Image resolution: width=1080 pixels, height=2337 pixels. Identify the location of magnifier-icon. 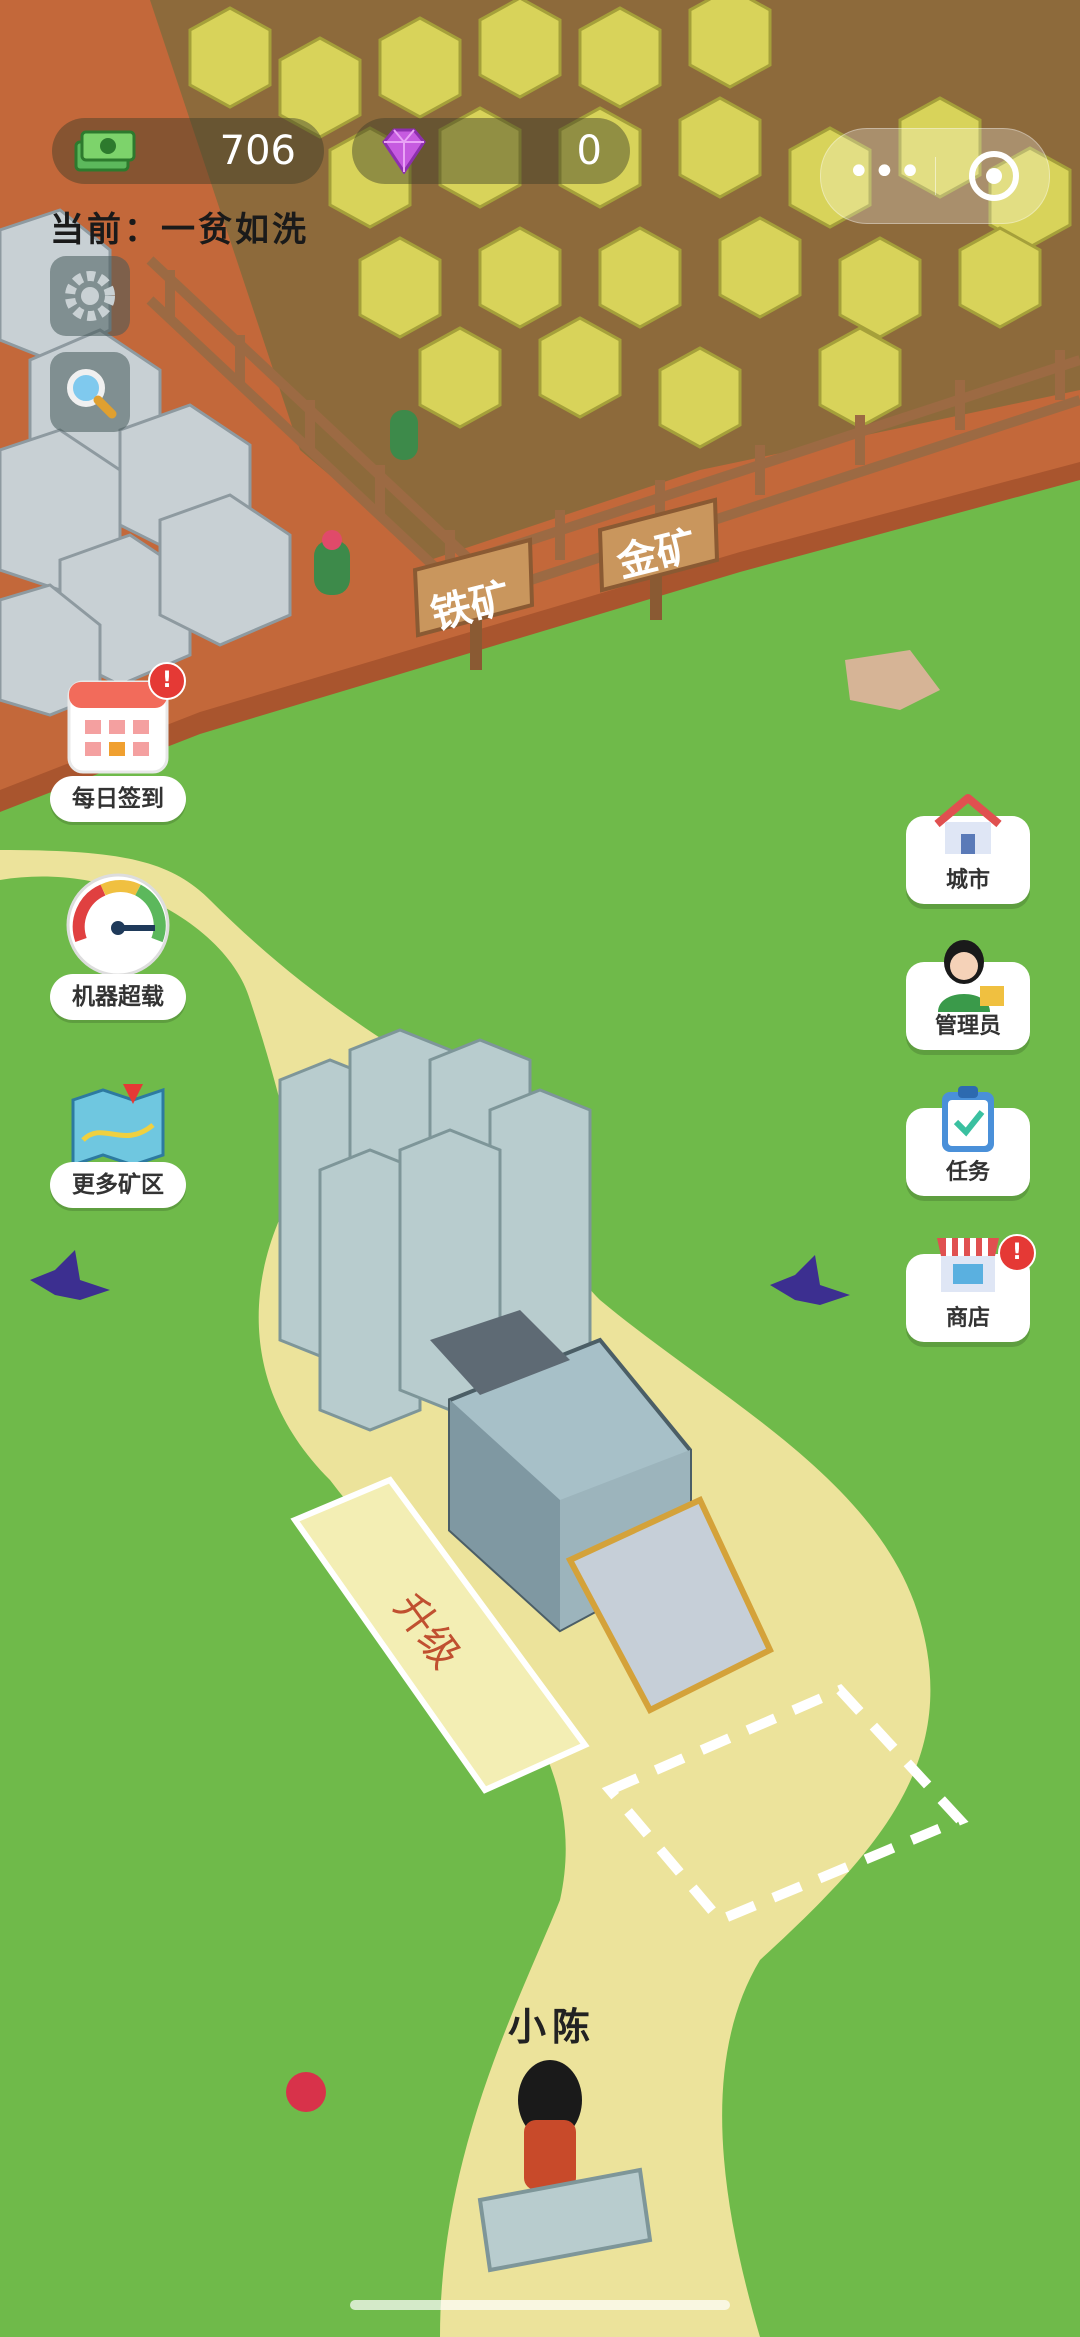
(92, 394).